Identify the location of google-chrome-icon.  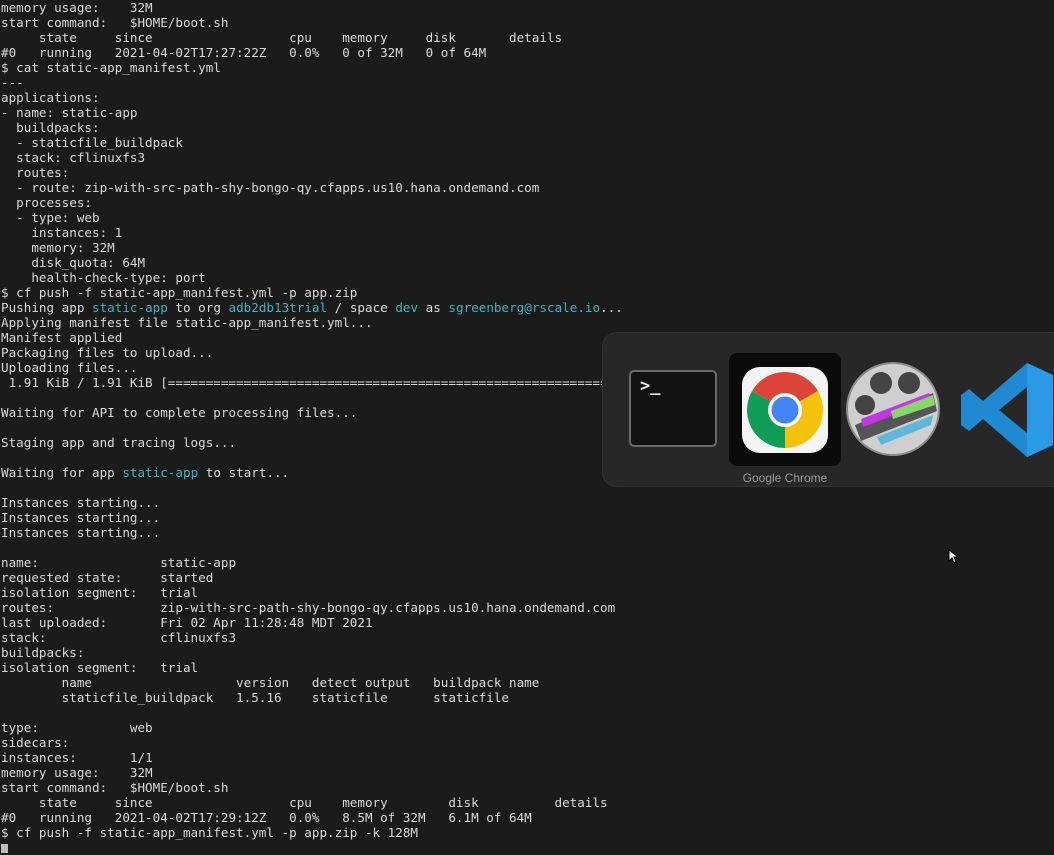
(785, 410).